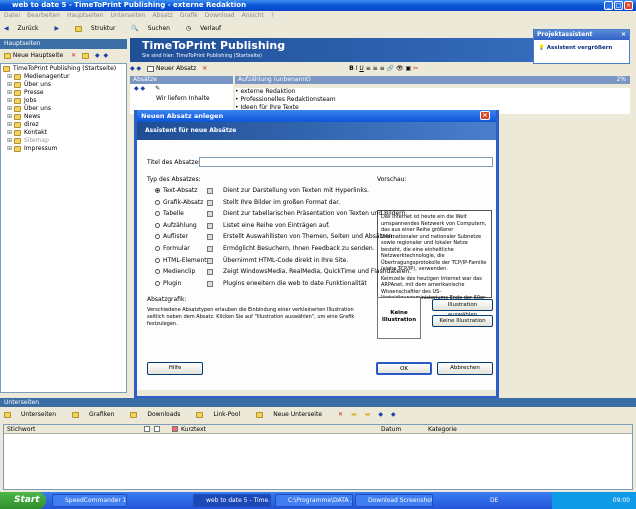 Image resolution: width=636 pixels, height=509 pixels. What do you see at coordinates (63, 125) in the screenshot?
I see `tree-item: ⊞ direz` at bounding box center [63, 125].